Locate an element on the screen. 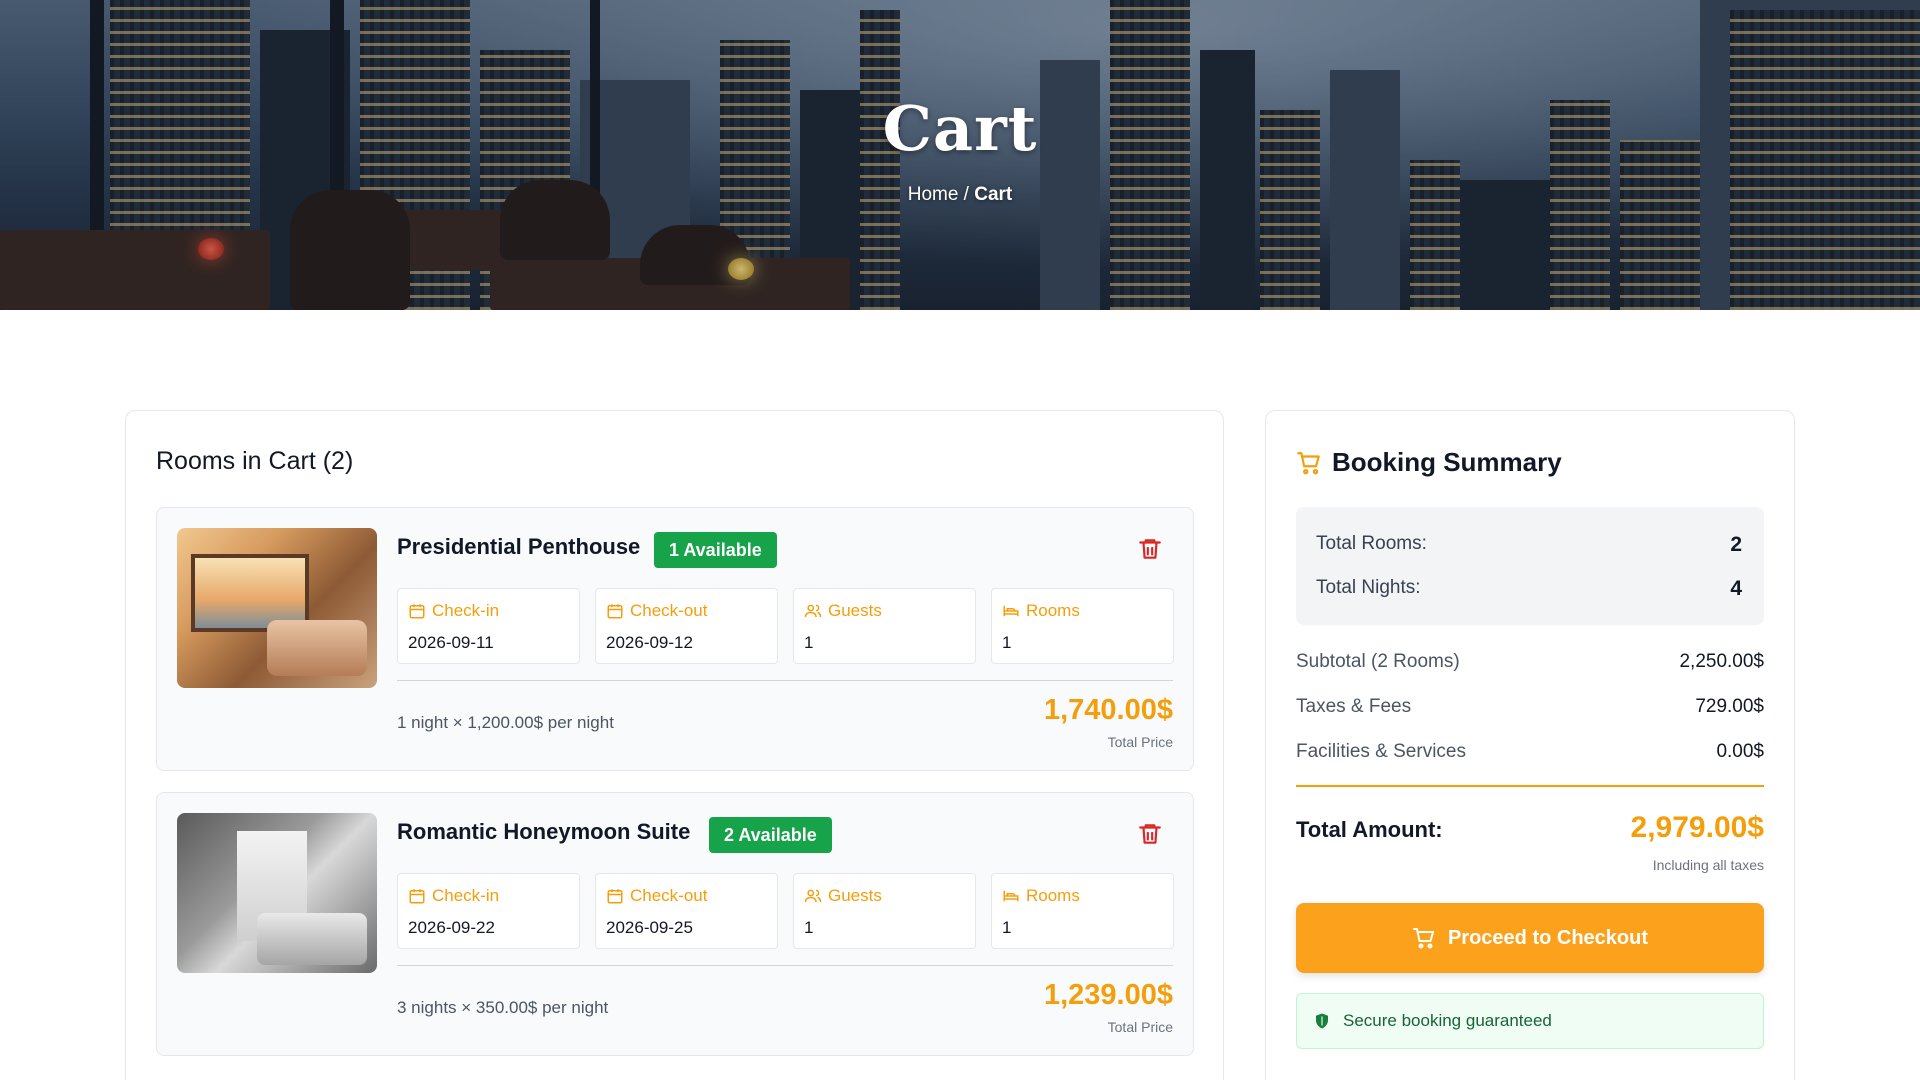 This screenshot has width=1920, height=1080. checkout-value: 2026-09-12 is located at coordinates (649, 642).